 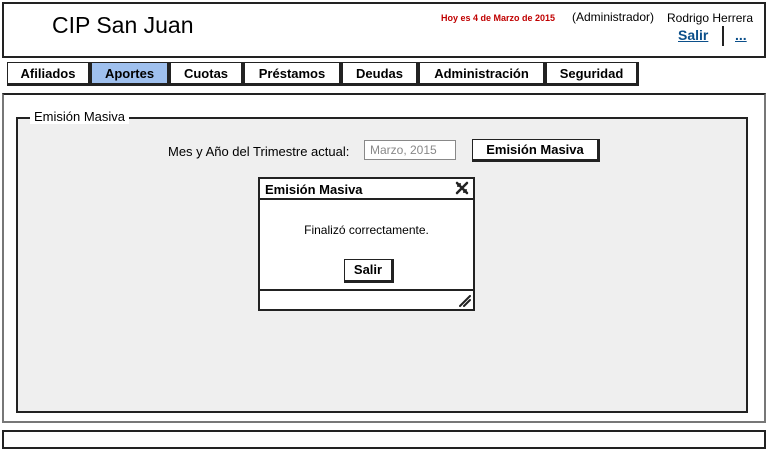 I want to click on close-icon, so click(x=462, y=188).